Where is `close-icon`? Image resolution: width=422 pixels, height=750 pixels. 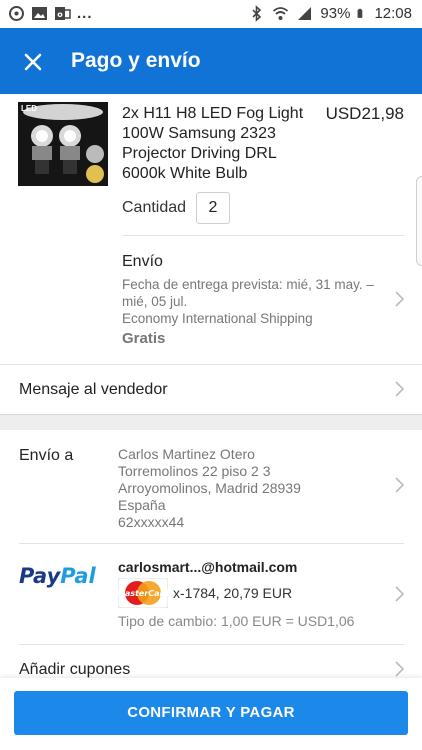
close-icon is located at coordinates (33, 62).